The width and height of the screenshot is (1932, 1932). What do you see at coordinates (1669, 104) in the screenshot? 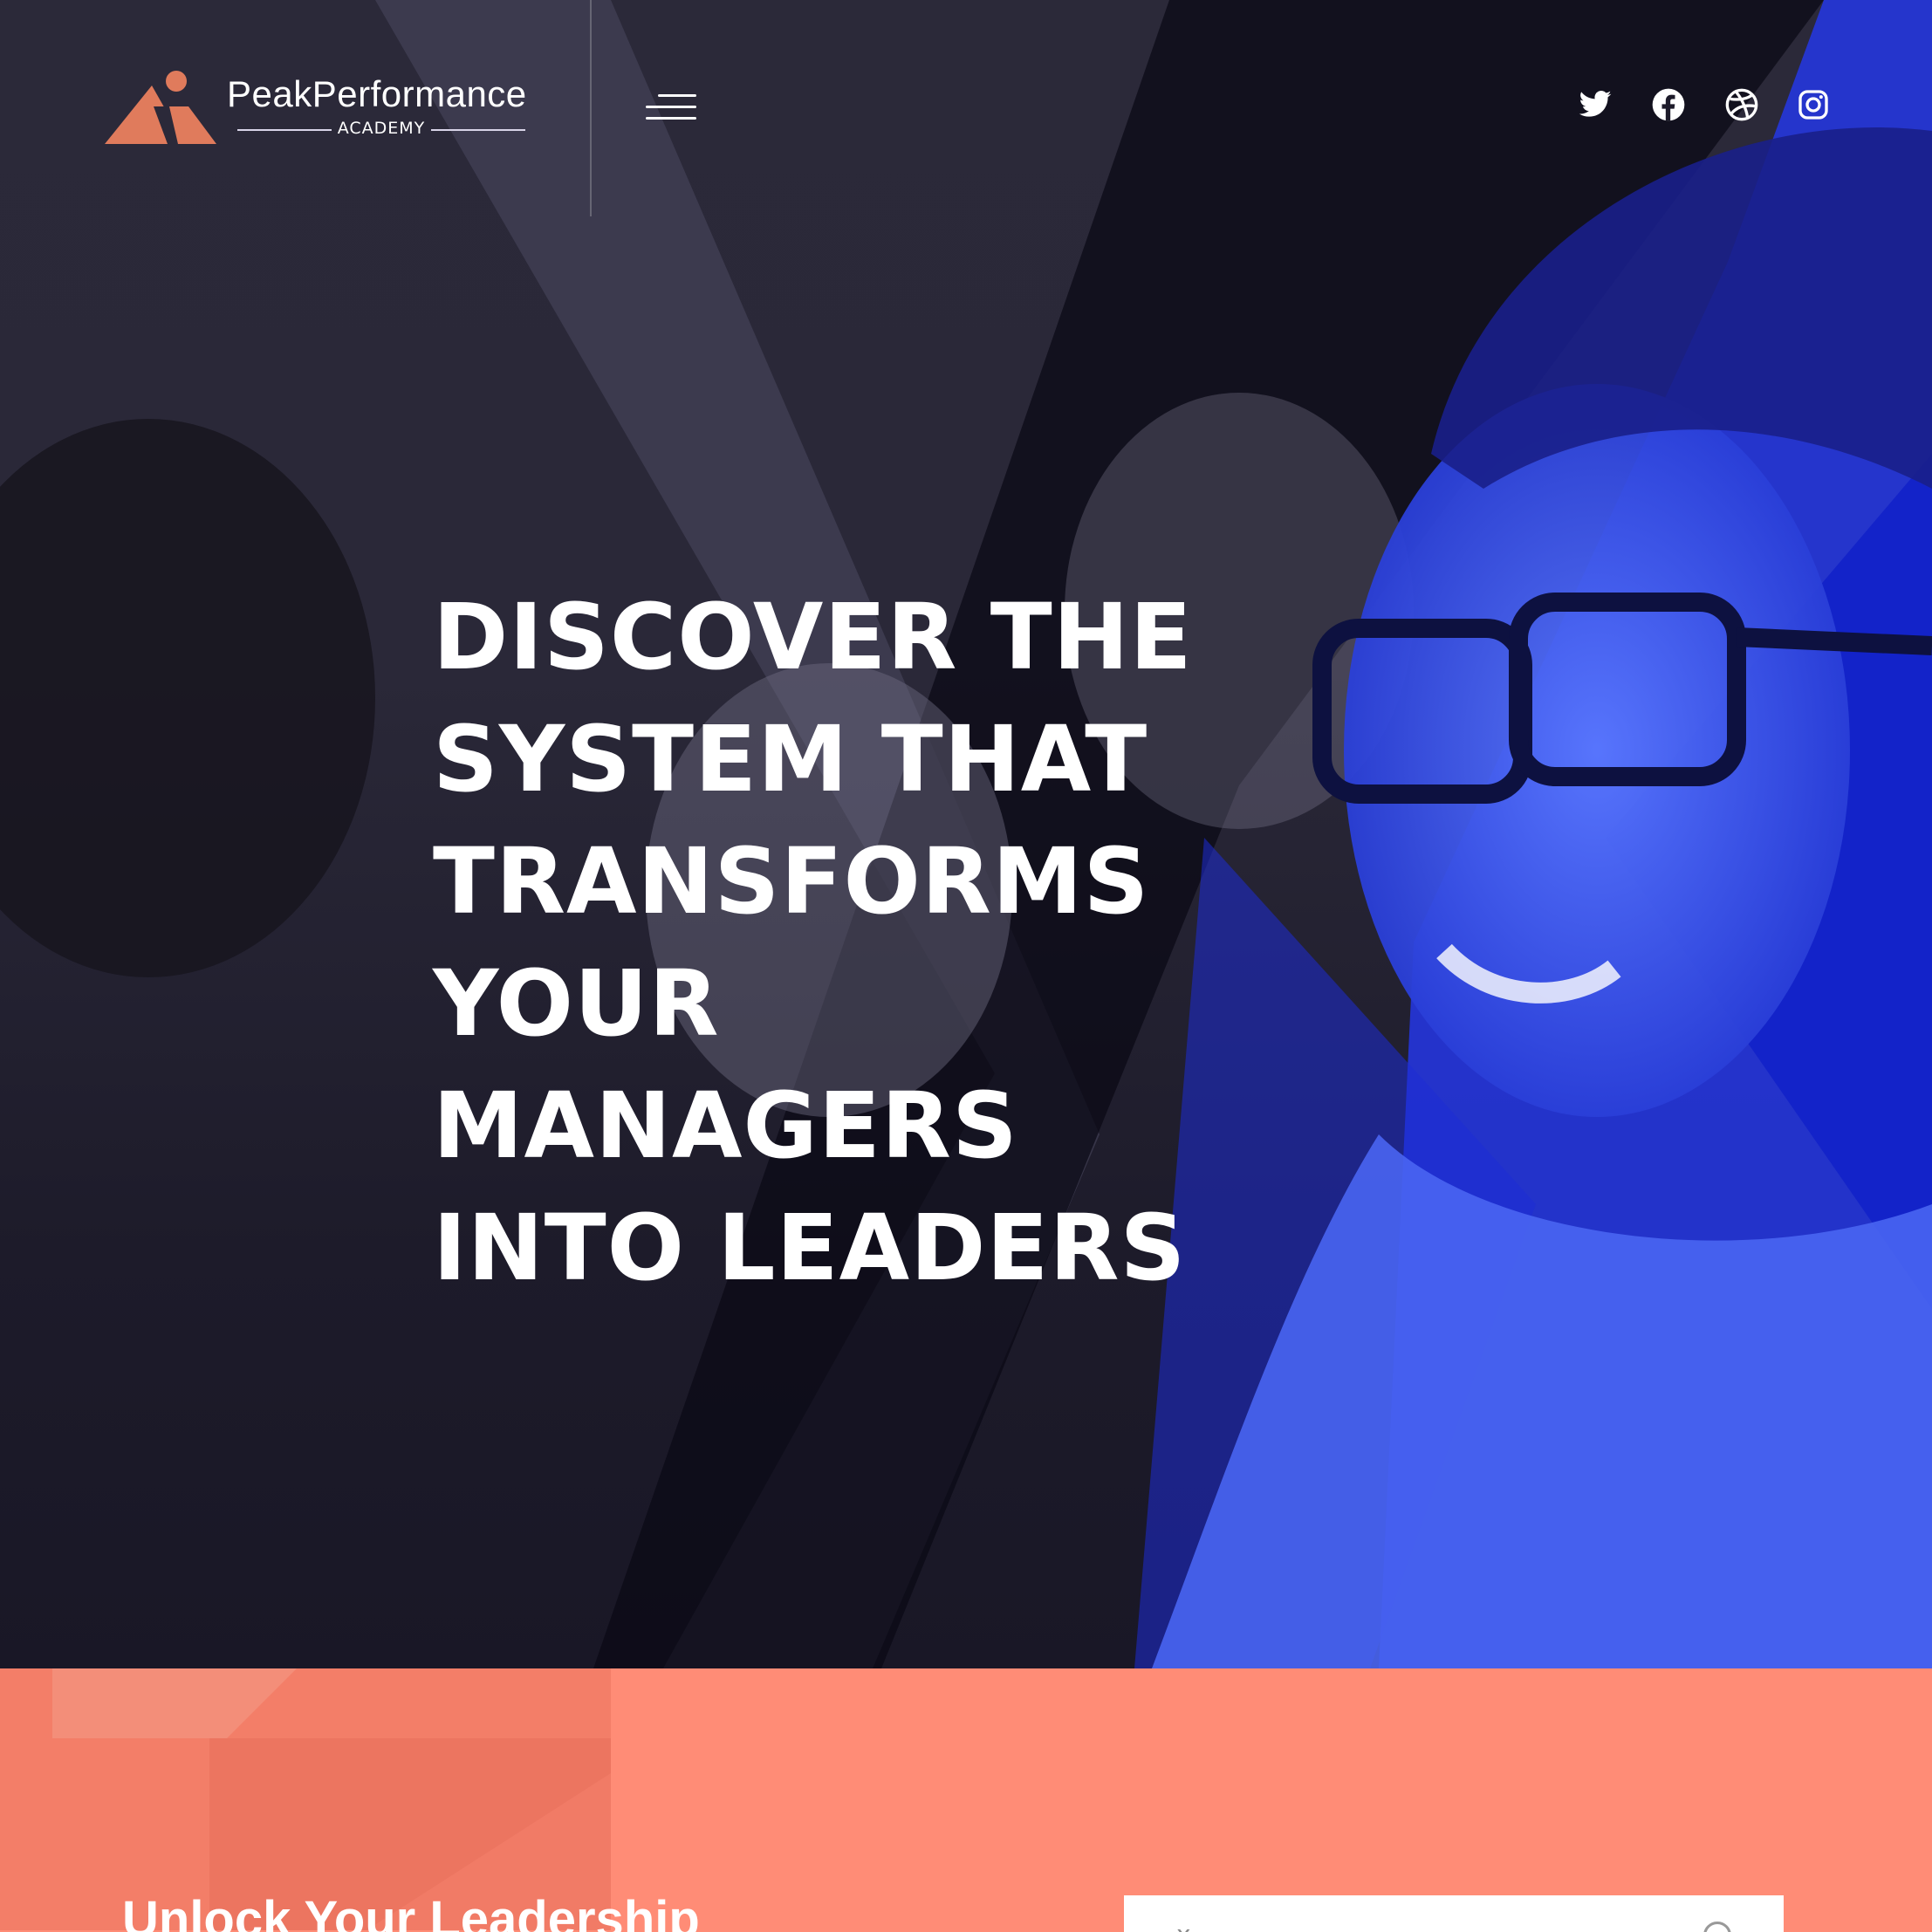
I see `facebook-icon` at bounding box center [1669, 104].